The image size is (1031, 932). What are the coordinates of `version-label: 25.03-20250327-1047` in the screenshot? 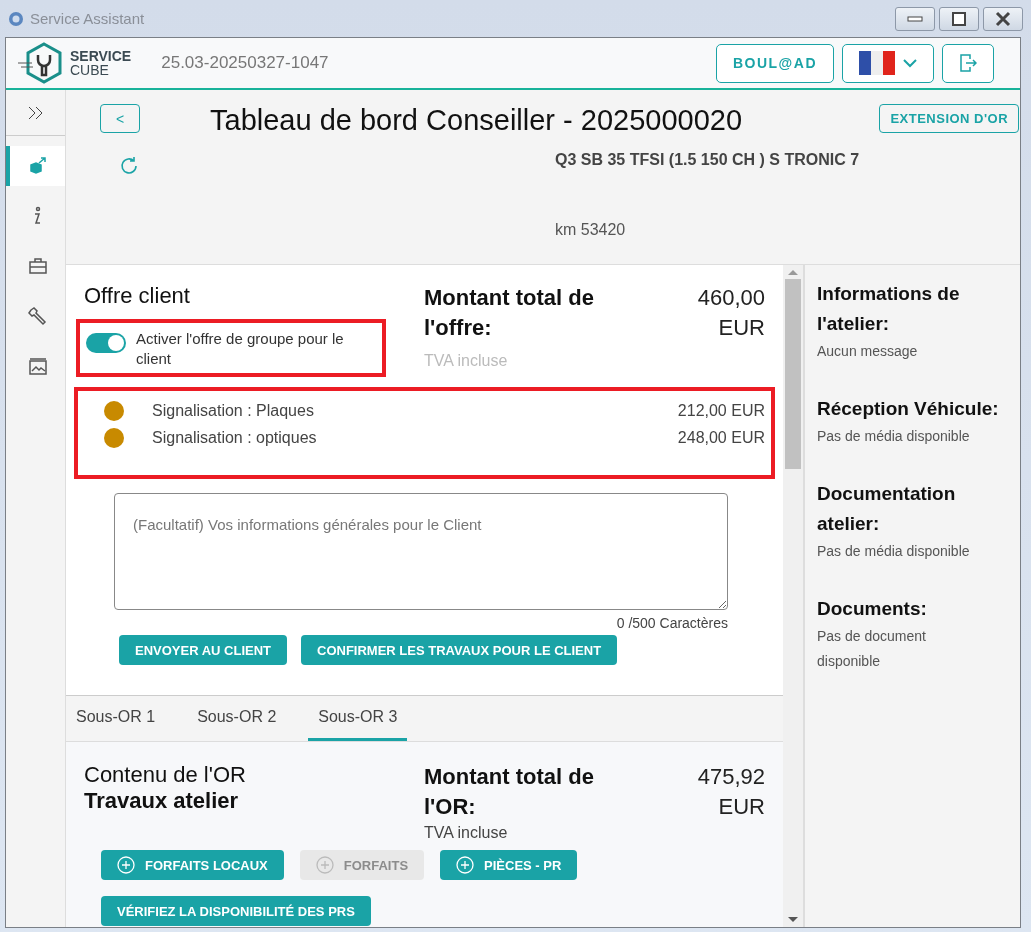 It's located at (245, 63).